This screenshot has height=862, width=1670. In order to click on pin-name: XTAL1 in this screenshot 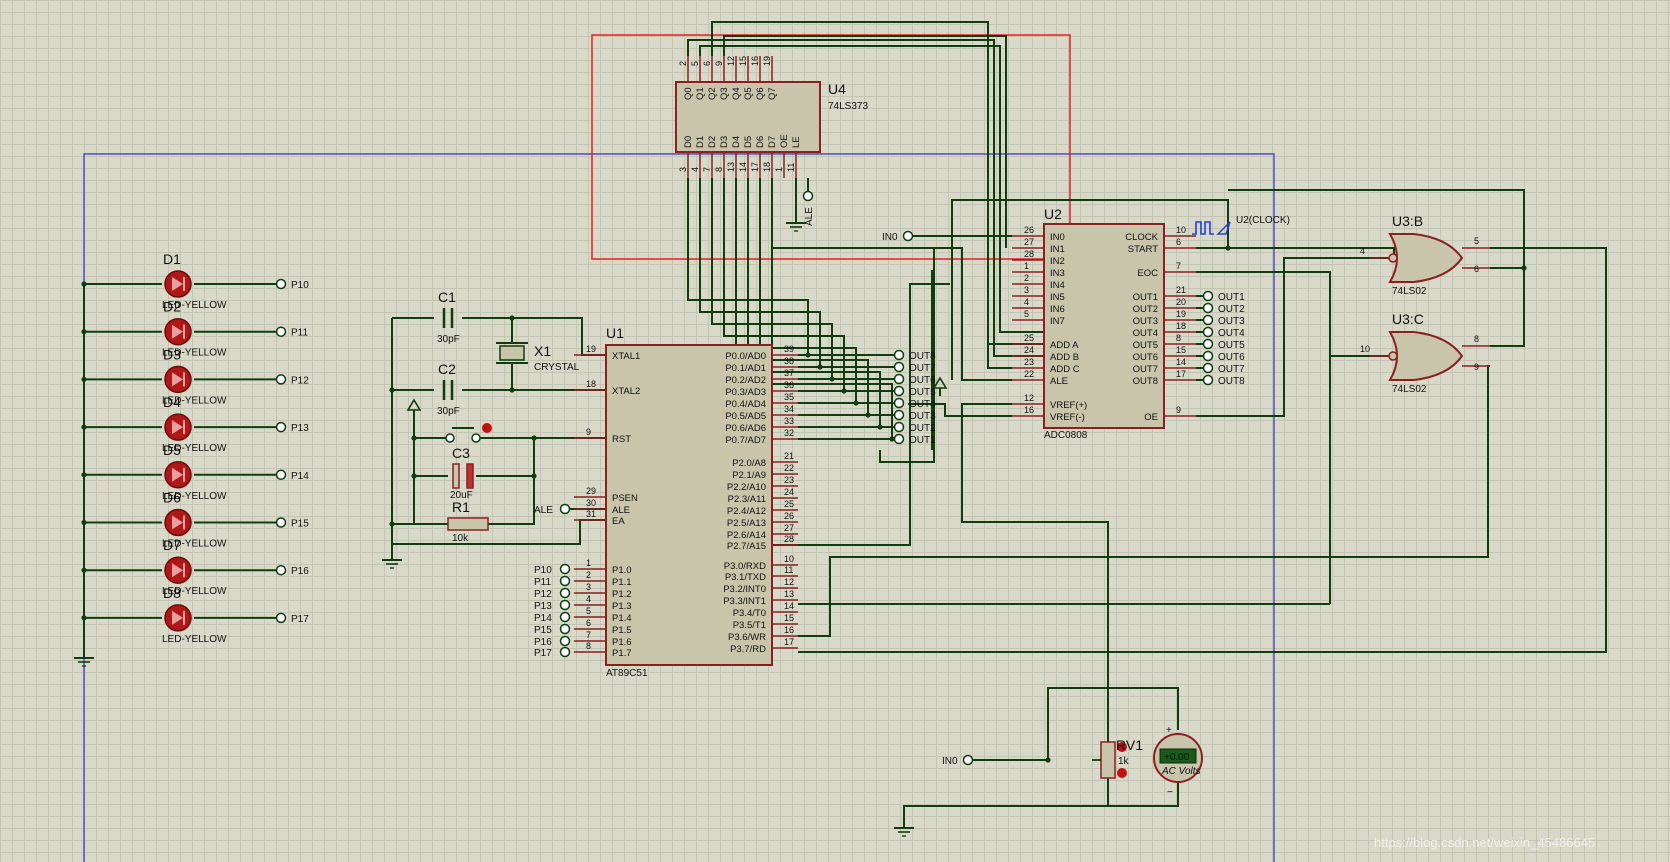, I will do `click(626, 356)`.